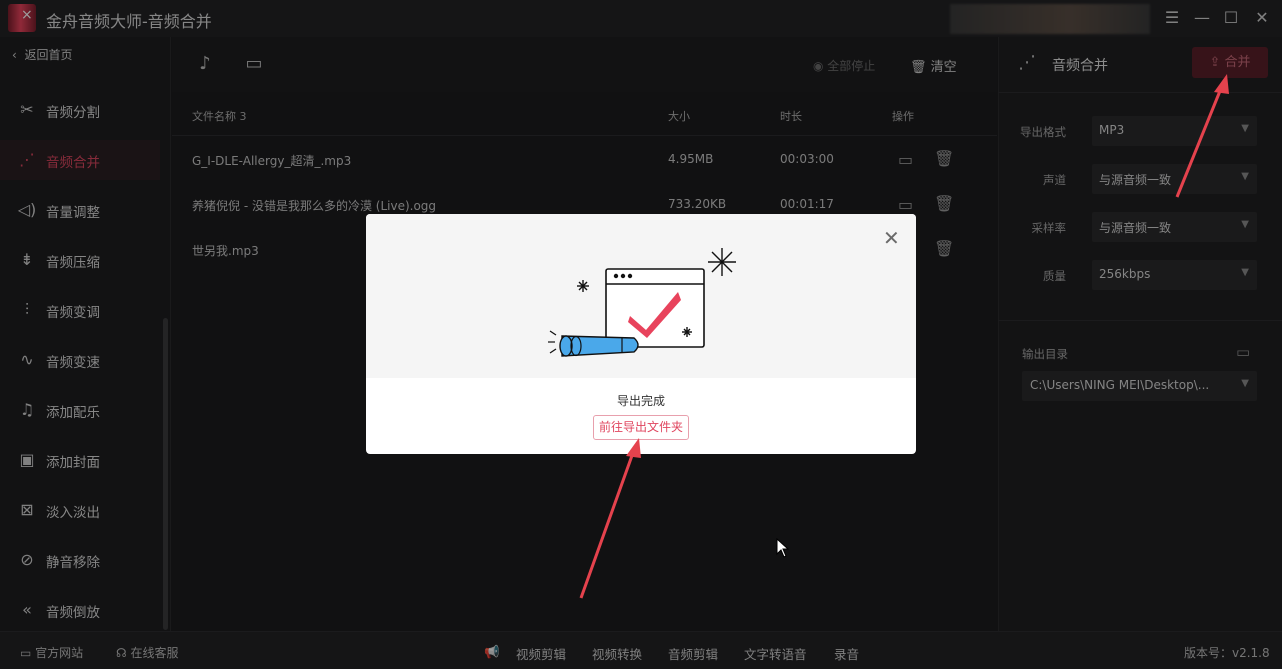 The width and height of the screenshot is (1282, 669). What do you see at coordinates (891, 238) in the screenshot?
I see `close-icon: ✕` at bounding box center [891, 238].